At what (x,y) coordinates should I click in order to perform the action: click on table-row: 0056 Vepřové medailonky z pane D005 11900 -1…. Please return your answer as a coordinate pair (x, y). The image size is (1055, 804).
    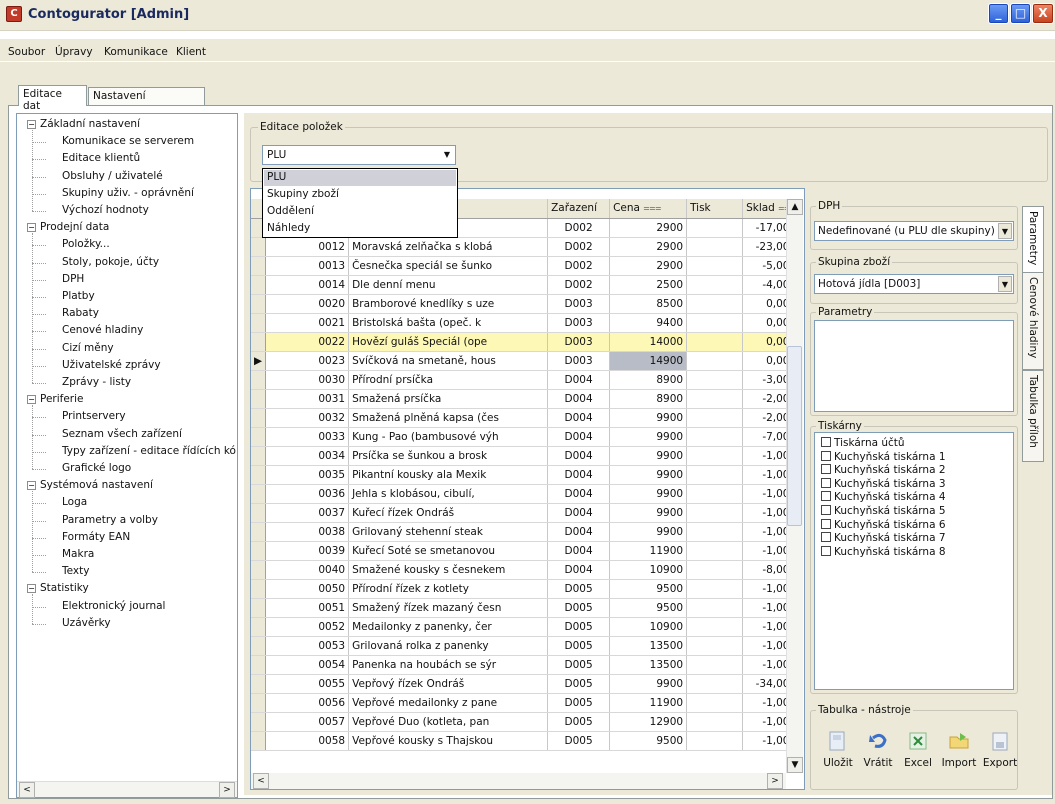
    Looking at the image, I should click on (526, 703).